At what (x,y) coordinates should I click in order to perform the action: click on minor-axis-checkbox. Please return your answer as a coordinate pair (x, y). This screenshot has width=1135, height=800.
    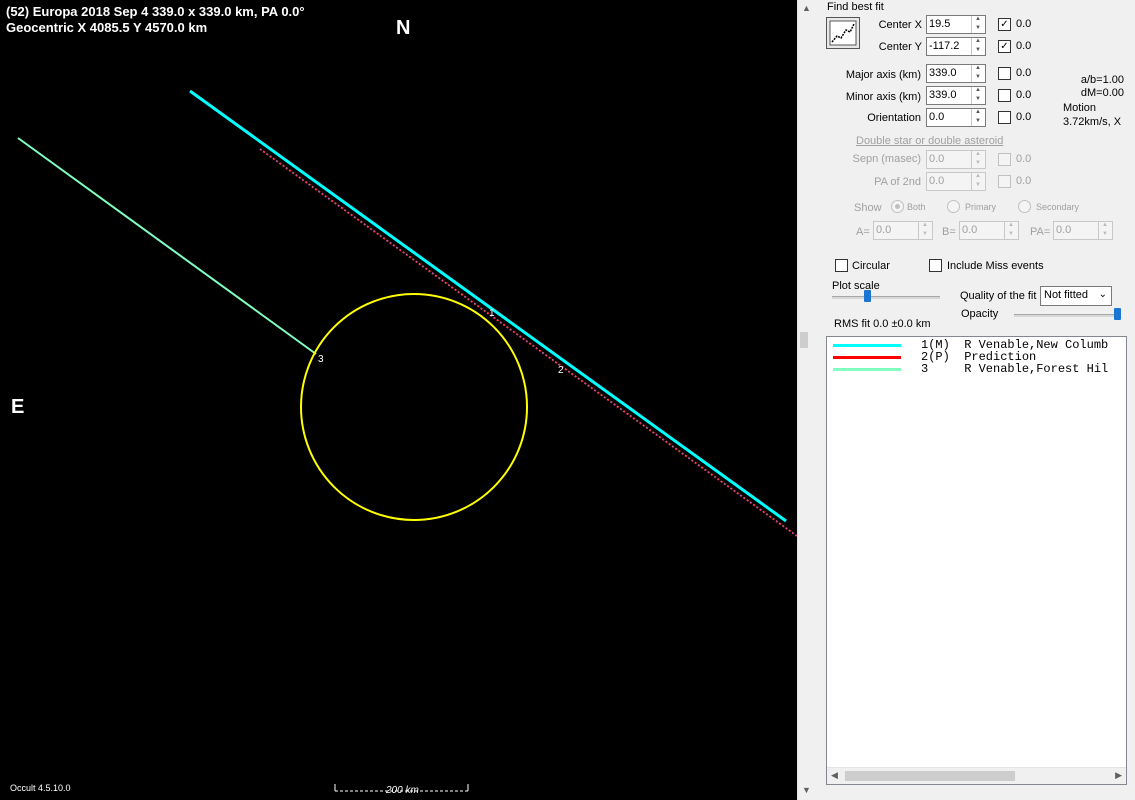
    Looking at the image, I should click on (1004, 95).